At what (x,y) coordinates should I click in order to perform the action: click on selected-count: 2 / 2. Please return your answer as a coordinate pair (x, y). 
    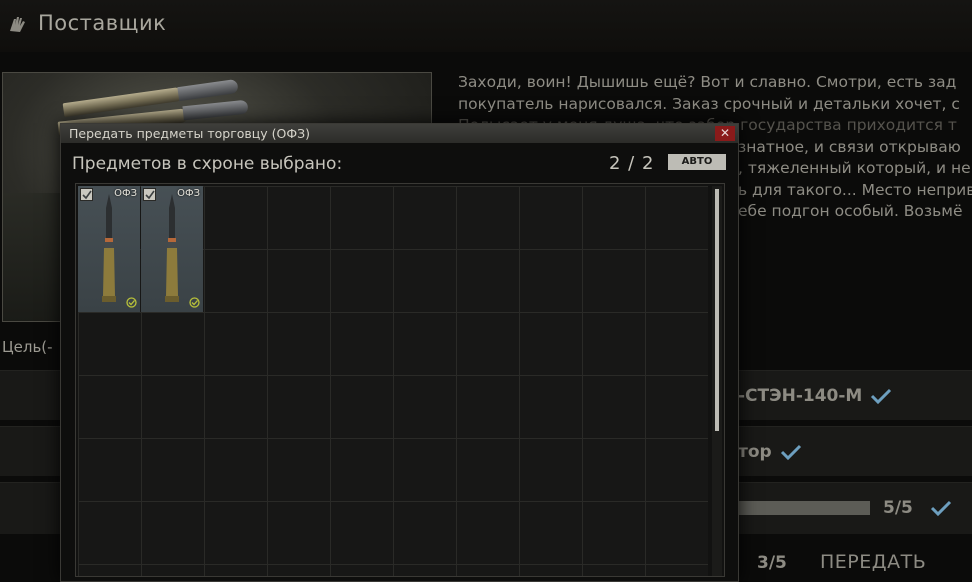
    Looking at the image, I should click on (632, 163).